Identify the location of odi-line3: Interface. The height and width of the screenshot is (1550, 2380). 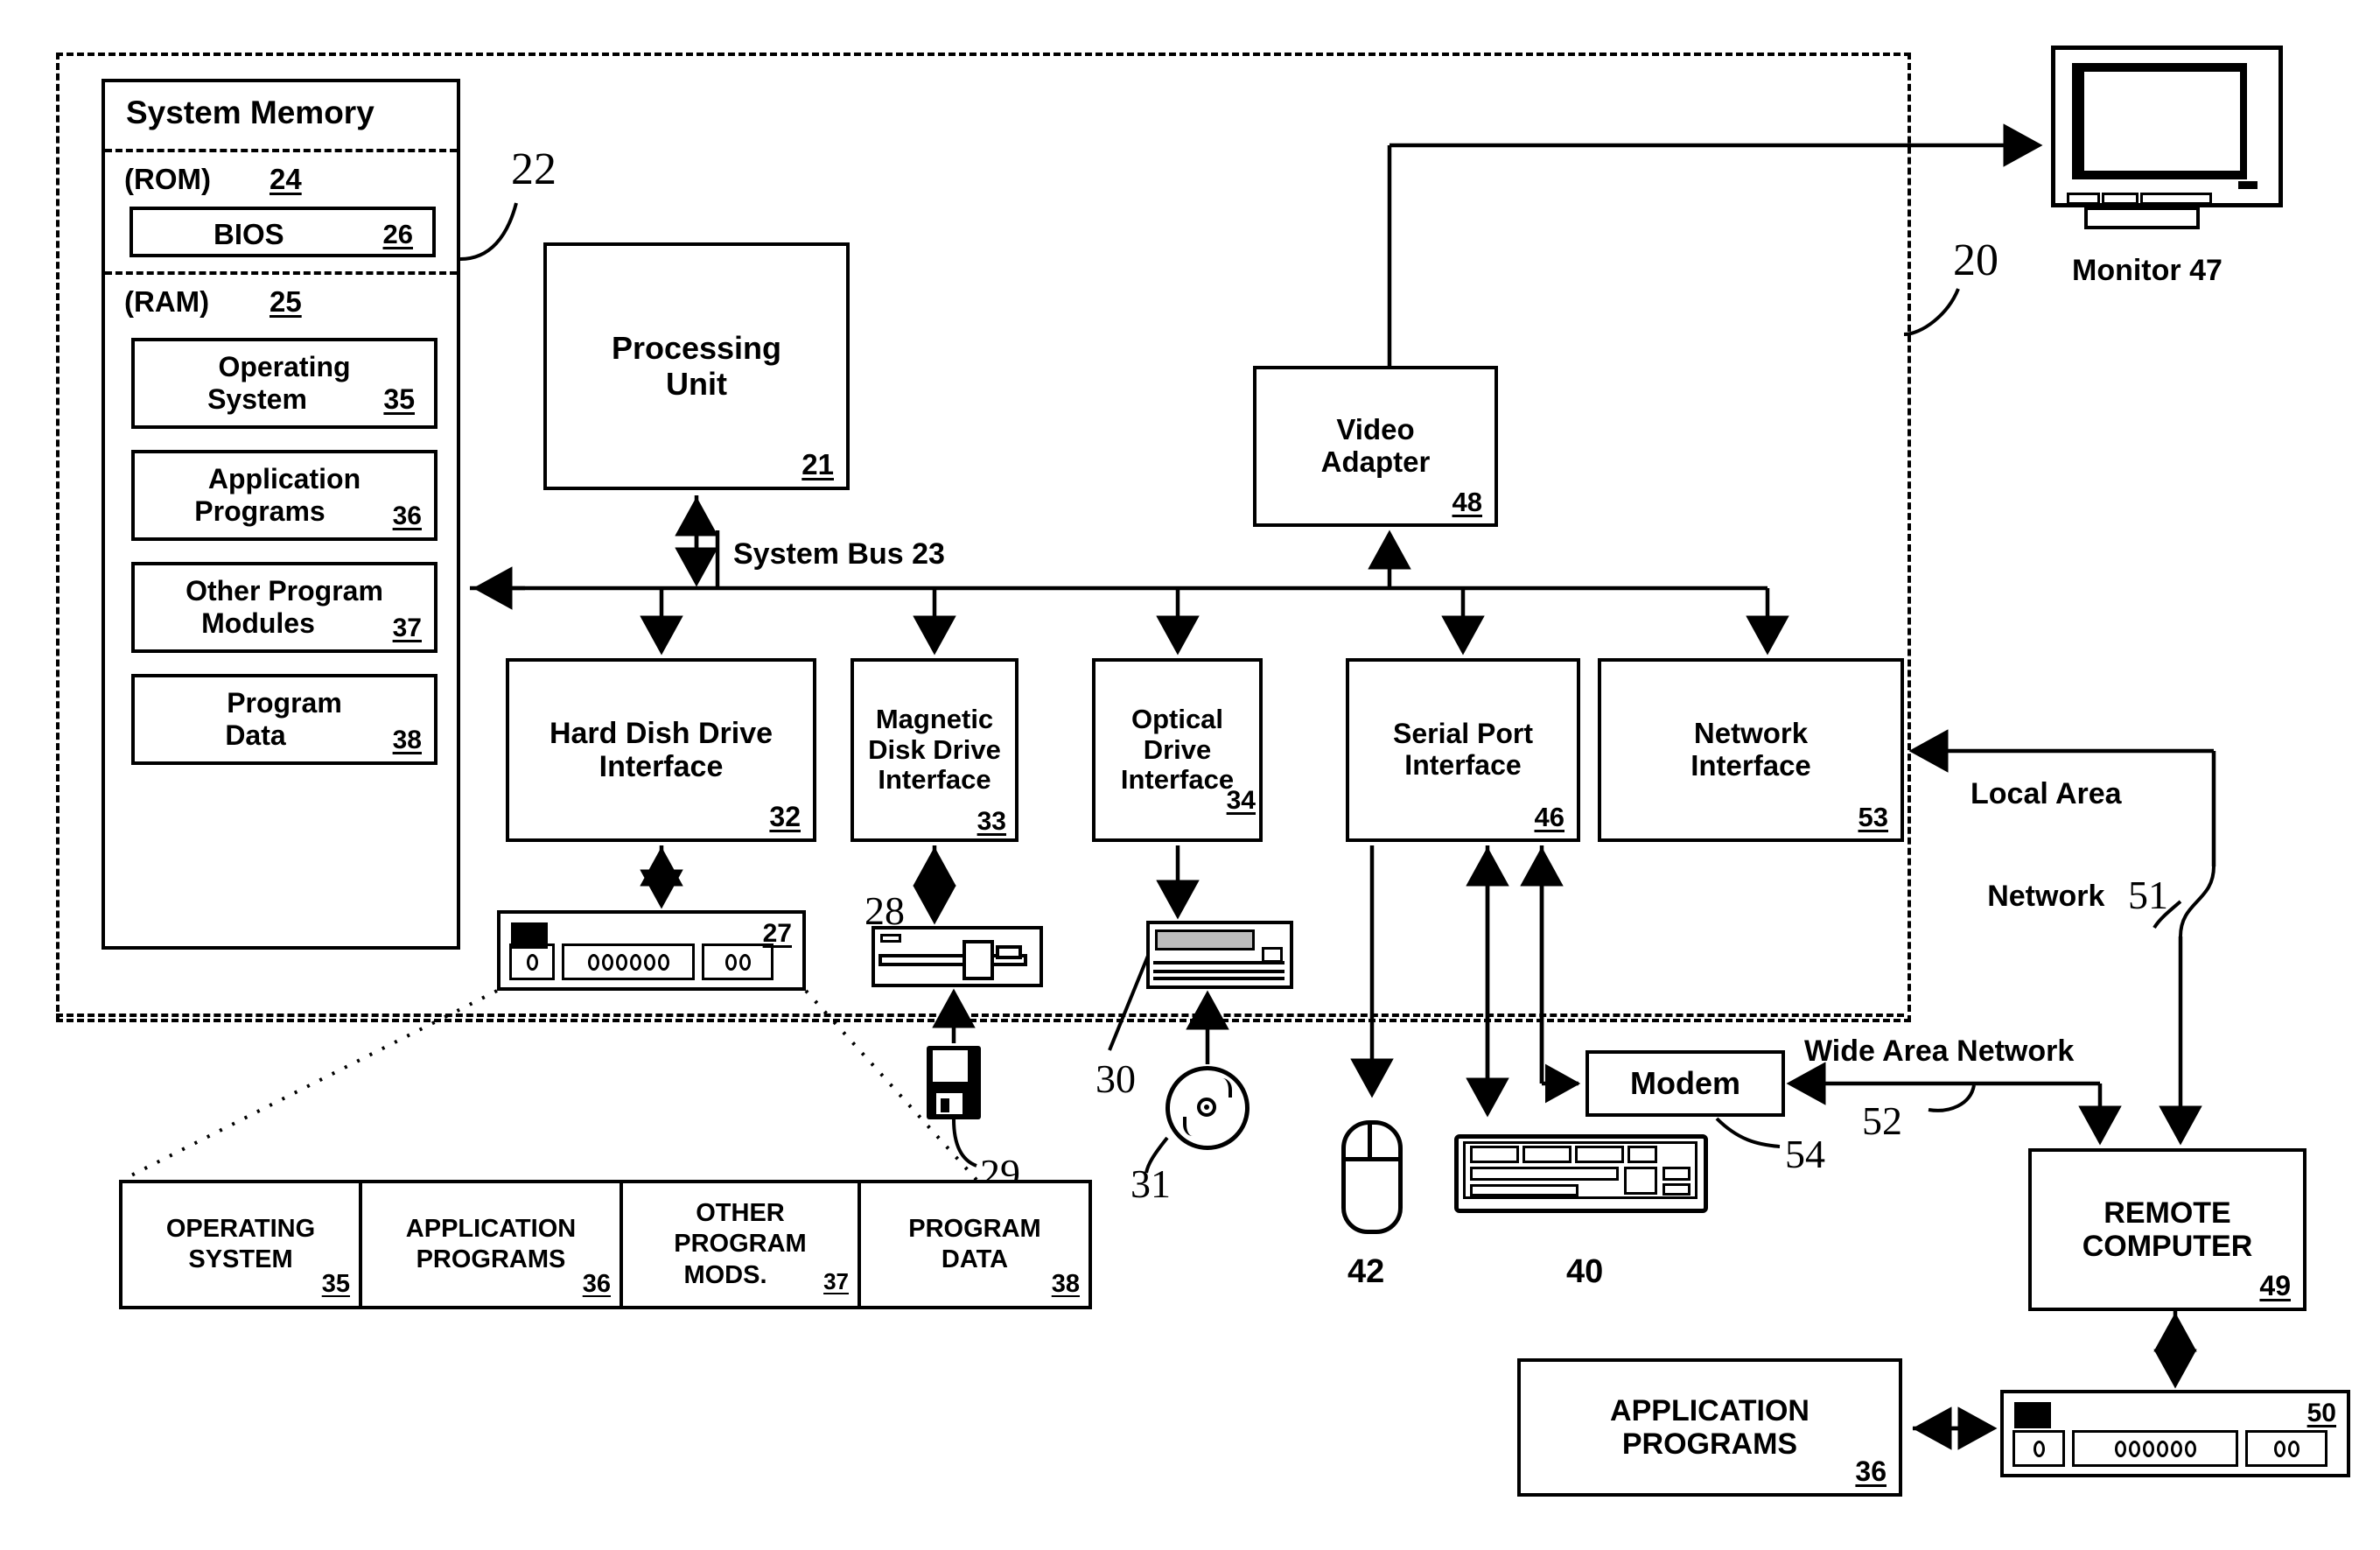
(1177, 780).